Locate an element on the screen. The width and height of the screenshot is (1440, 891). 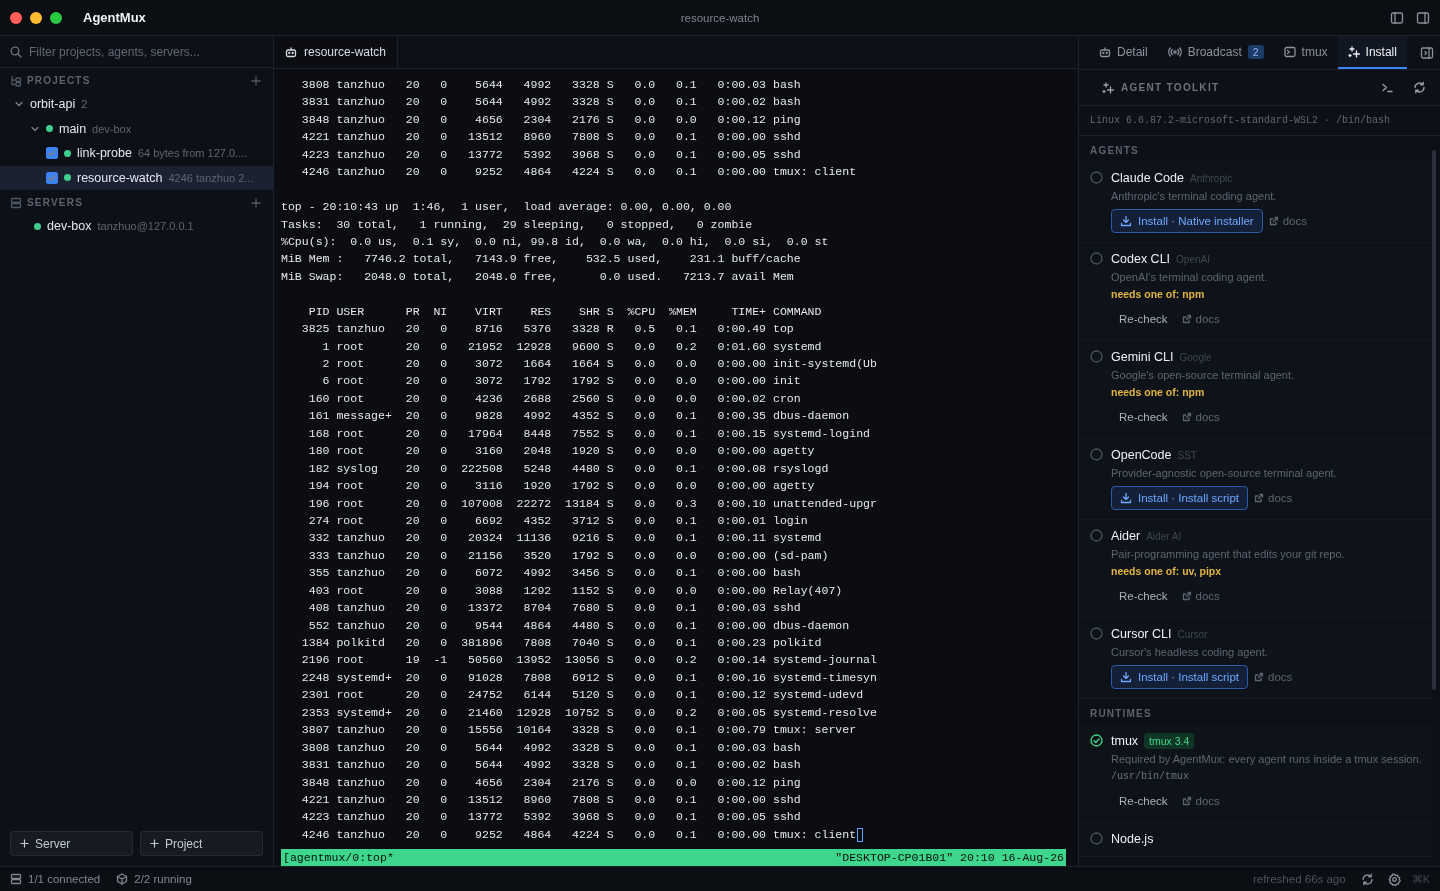
terminal-line: top - 20:10:43 up 1:46, 1 user, load average: 0.00, 0.00, 0.00 is located at coordinates (507, 207).